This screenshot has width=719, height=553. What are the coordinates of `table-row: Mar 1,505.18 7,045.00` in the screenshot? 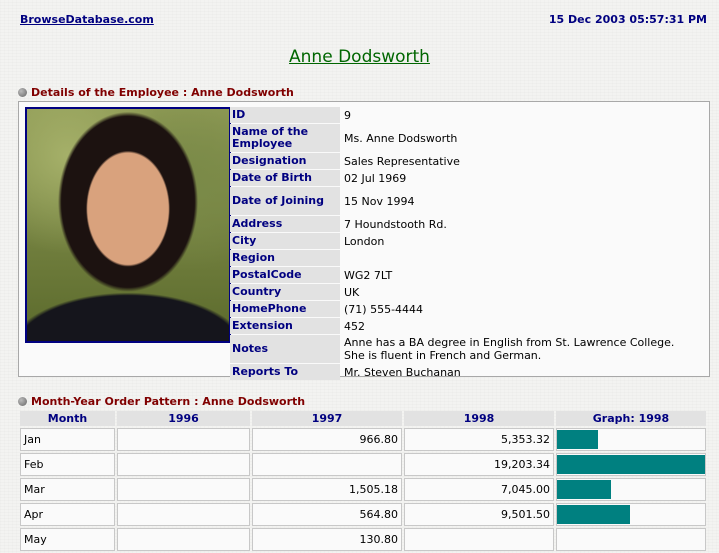 It's located at (363, 489).